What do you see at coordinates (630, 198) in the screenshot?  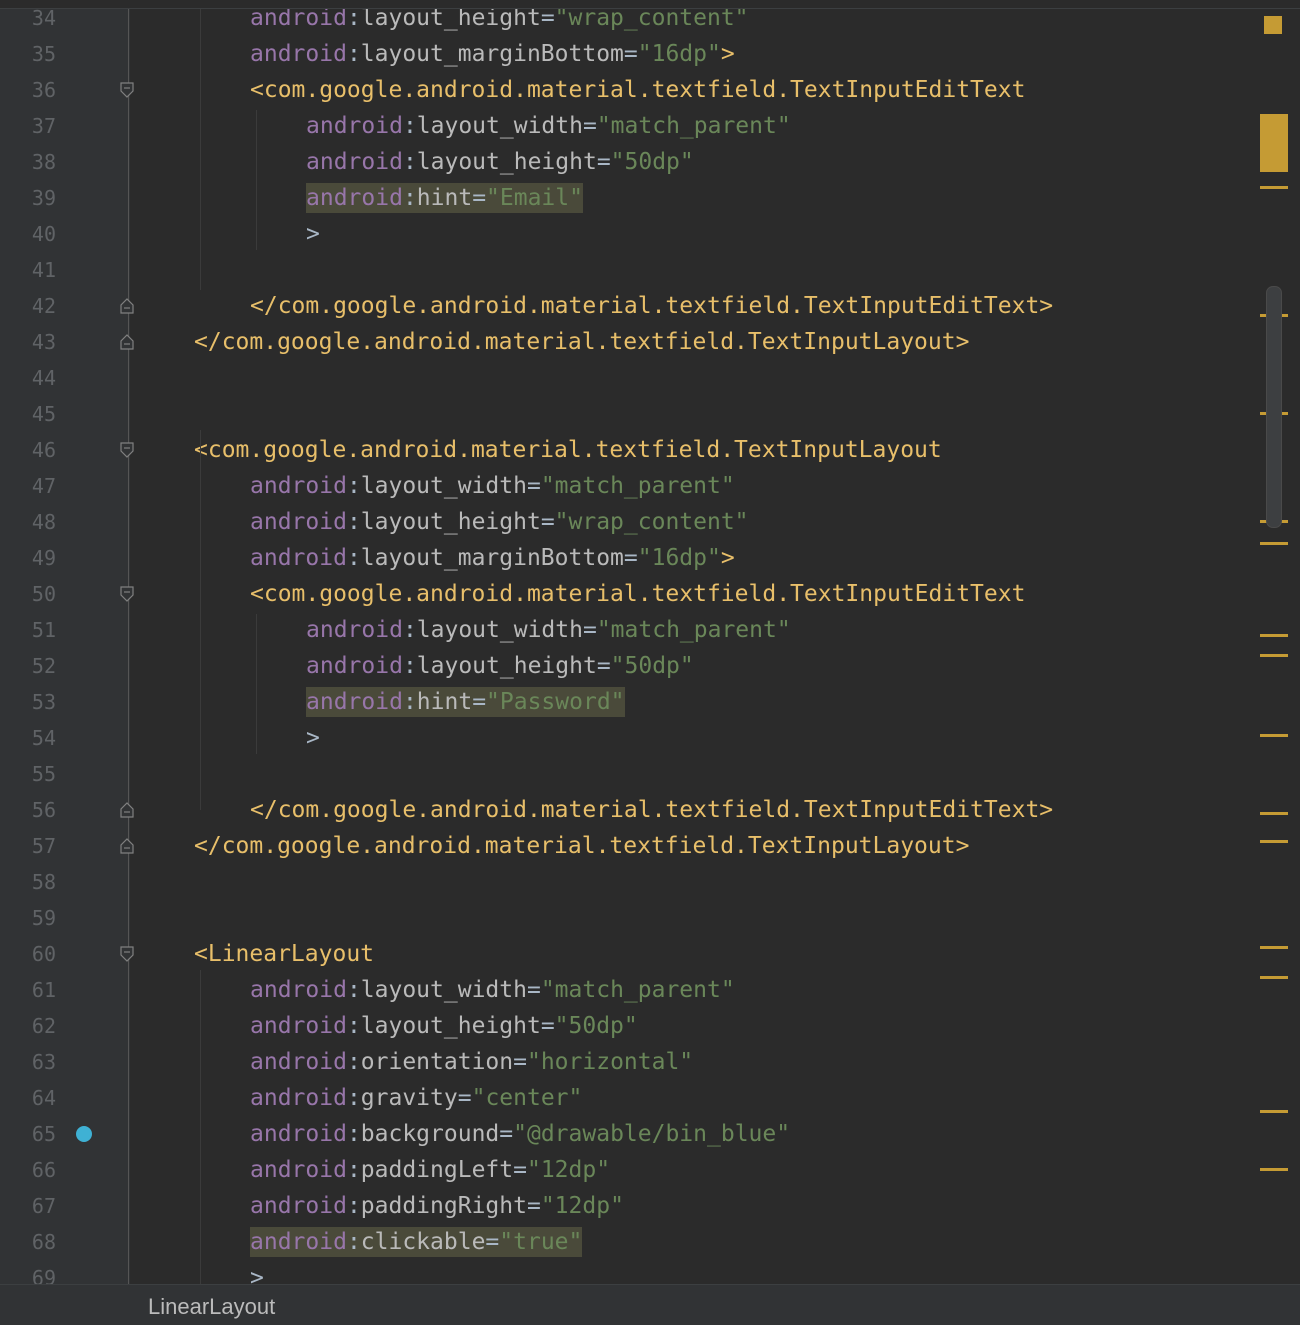 I see `code-line: 39 android:hint="Email"` at bounding box center [630, 198].